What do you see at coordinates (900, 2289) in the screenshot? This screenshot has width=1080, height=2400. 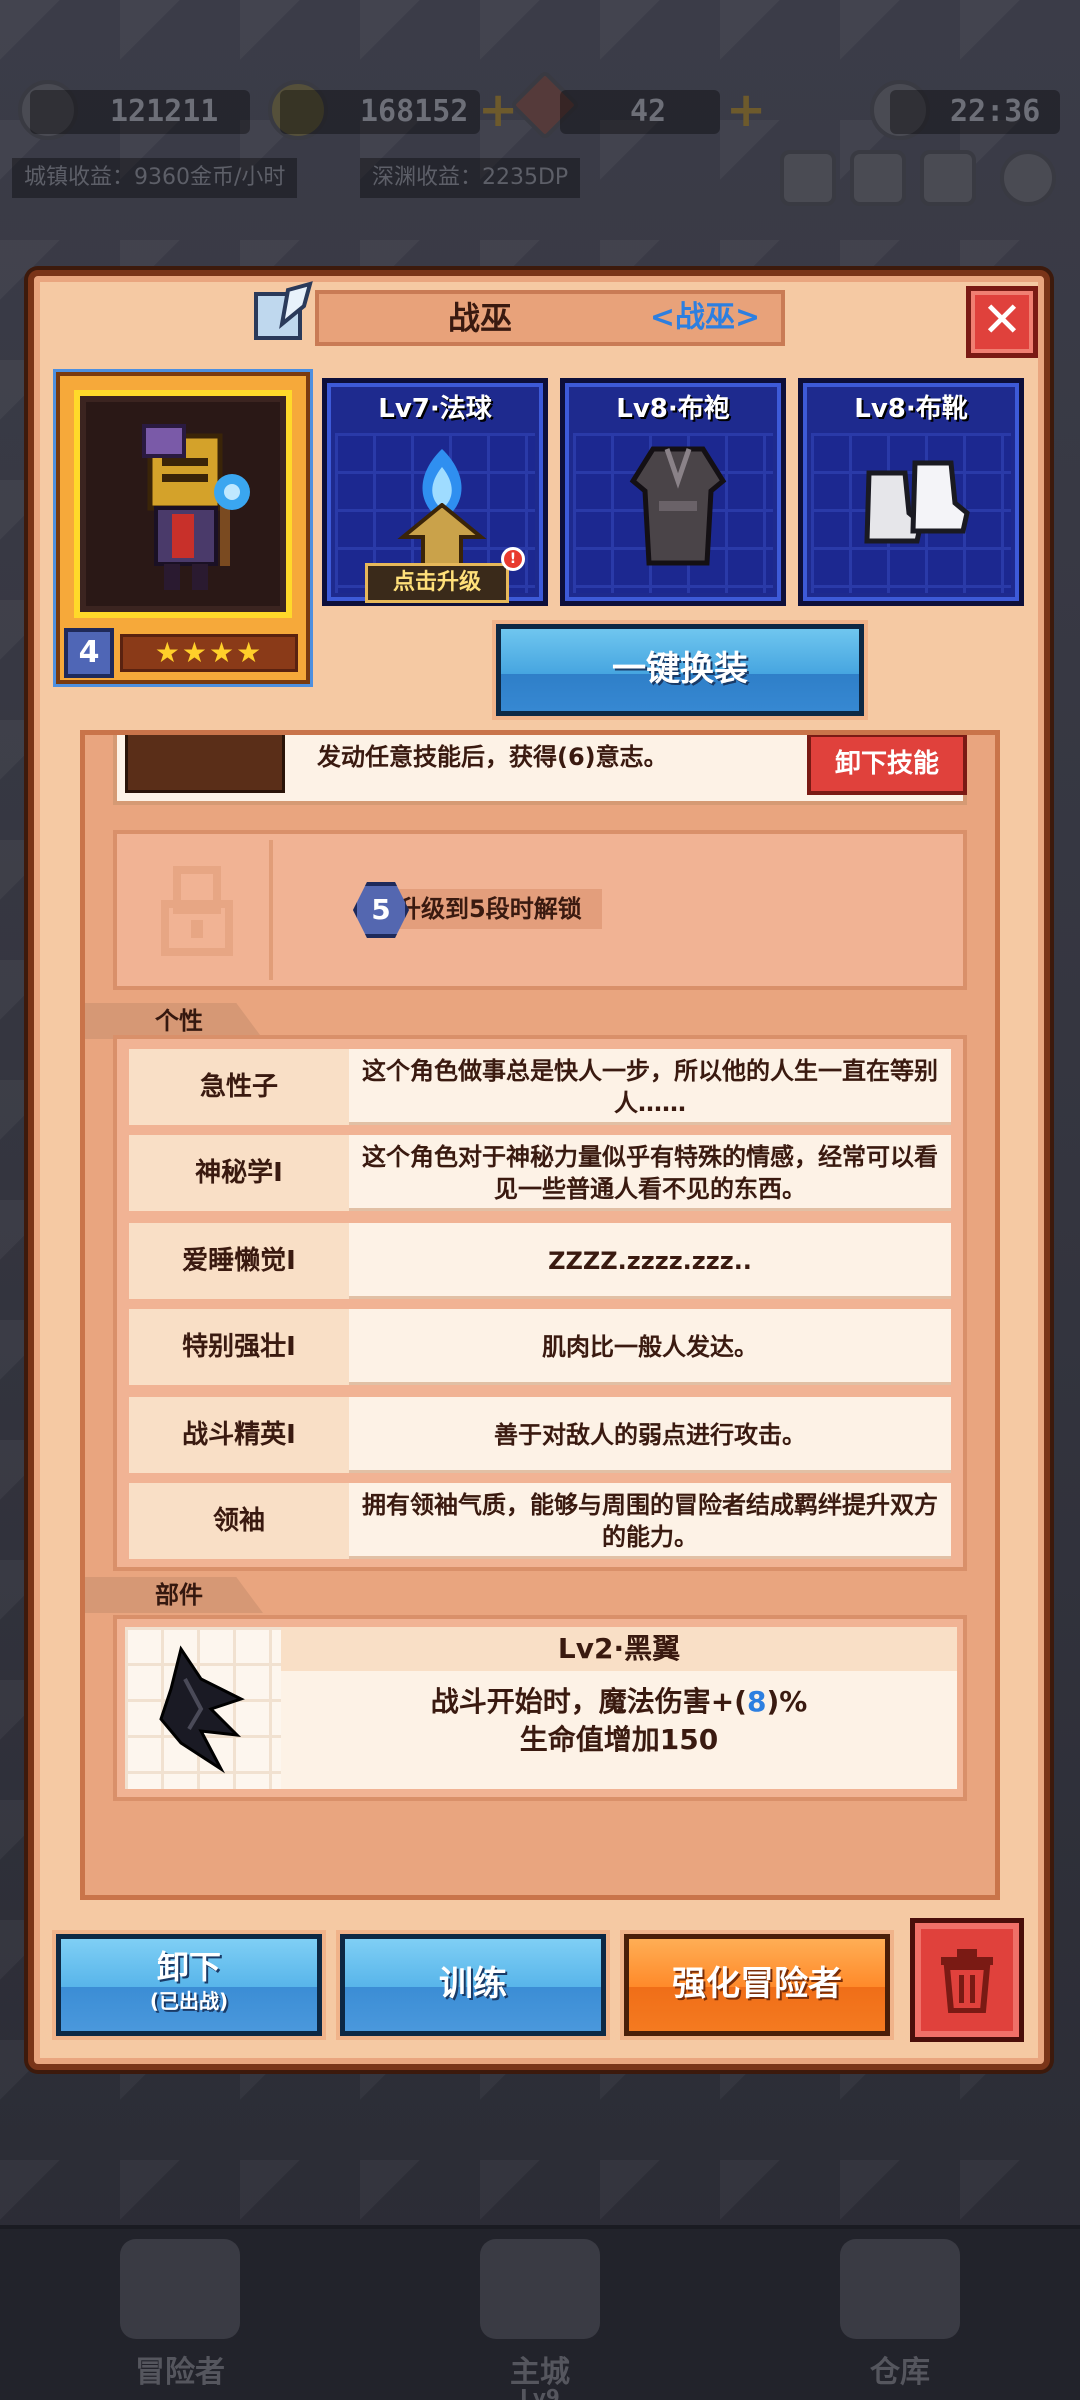 I see `warehouse-icon` at bounding box center [900, 2289].